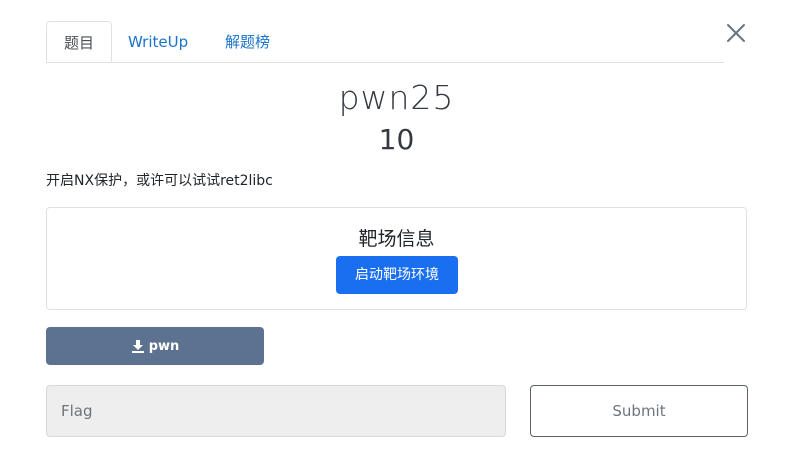 Image resolution: width=793 pixels, height=457 pixels. Describe the element at coordinates (137, 346) in the screenshot. I see `download-icon` at that location.